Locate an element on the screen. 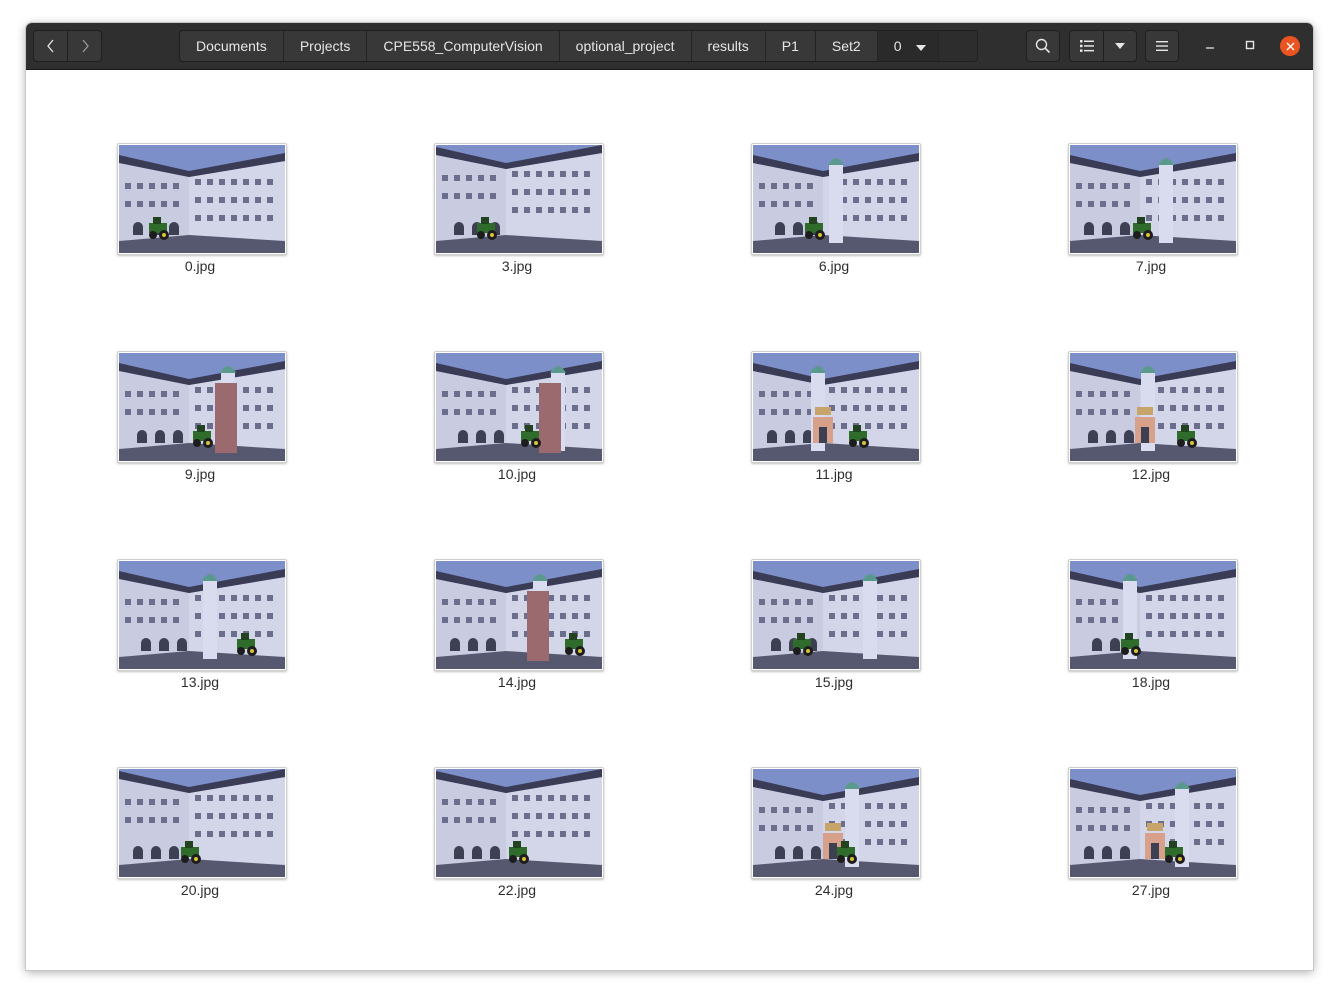 Image resolution: width=1339 pixels, height=999 pixels. list-view-button is located at coordinates (1086, 46).